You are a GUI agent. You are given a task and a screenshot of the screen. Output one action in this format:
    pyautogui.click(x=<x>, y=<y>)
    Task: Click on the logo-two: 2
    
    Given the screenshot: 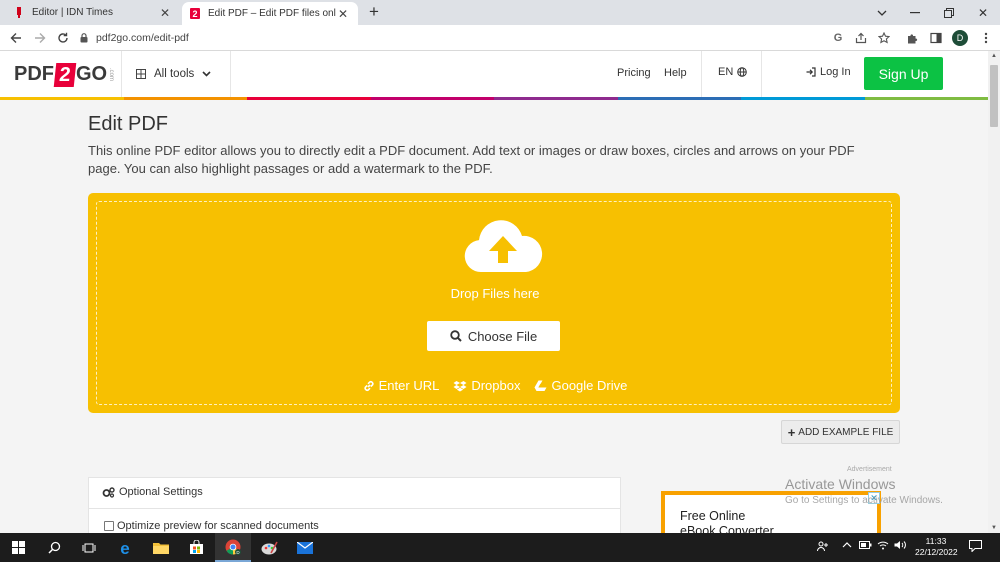 What is the action you would take?
    pyautogui.click(x=65, y=74)
    